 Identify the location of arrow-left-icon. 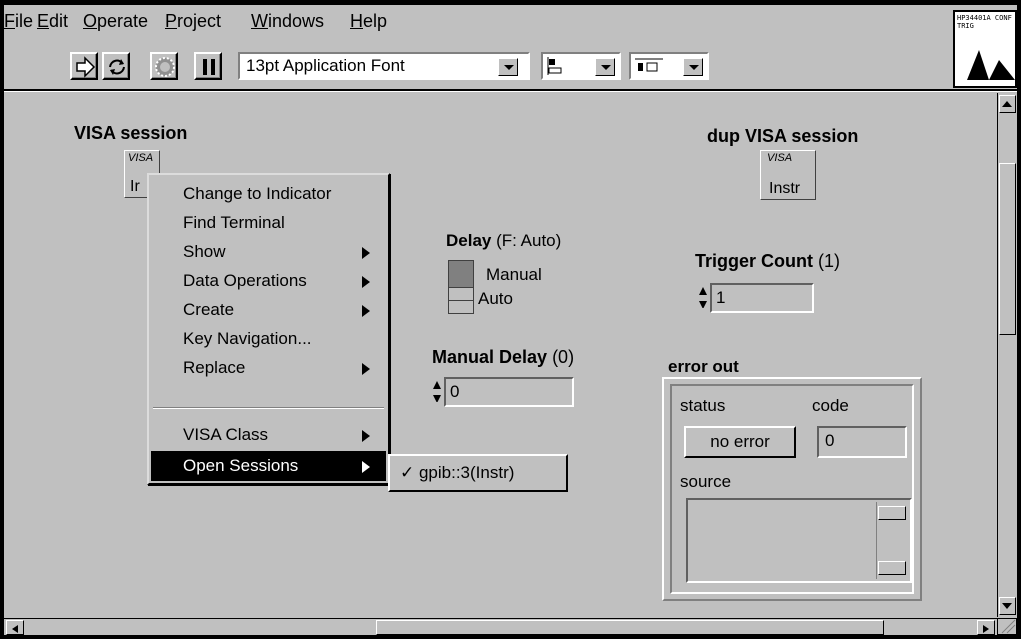
(15, 629).